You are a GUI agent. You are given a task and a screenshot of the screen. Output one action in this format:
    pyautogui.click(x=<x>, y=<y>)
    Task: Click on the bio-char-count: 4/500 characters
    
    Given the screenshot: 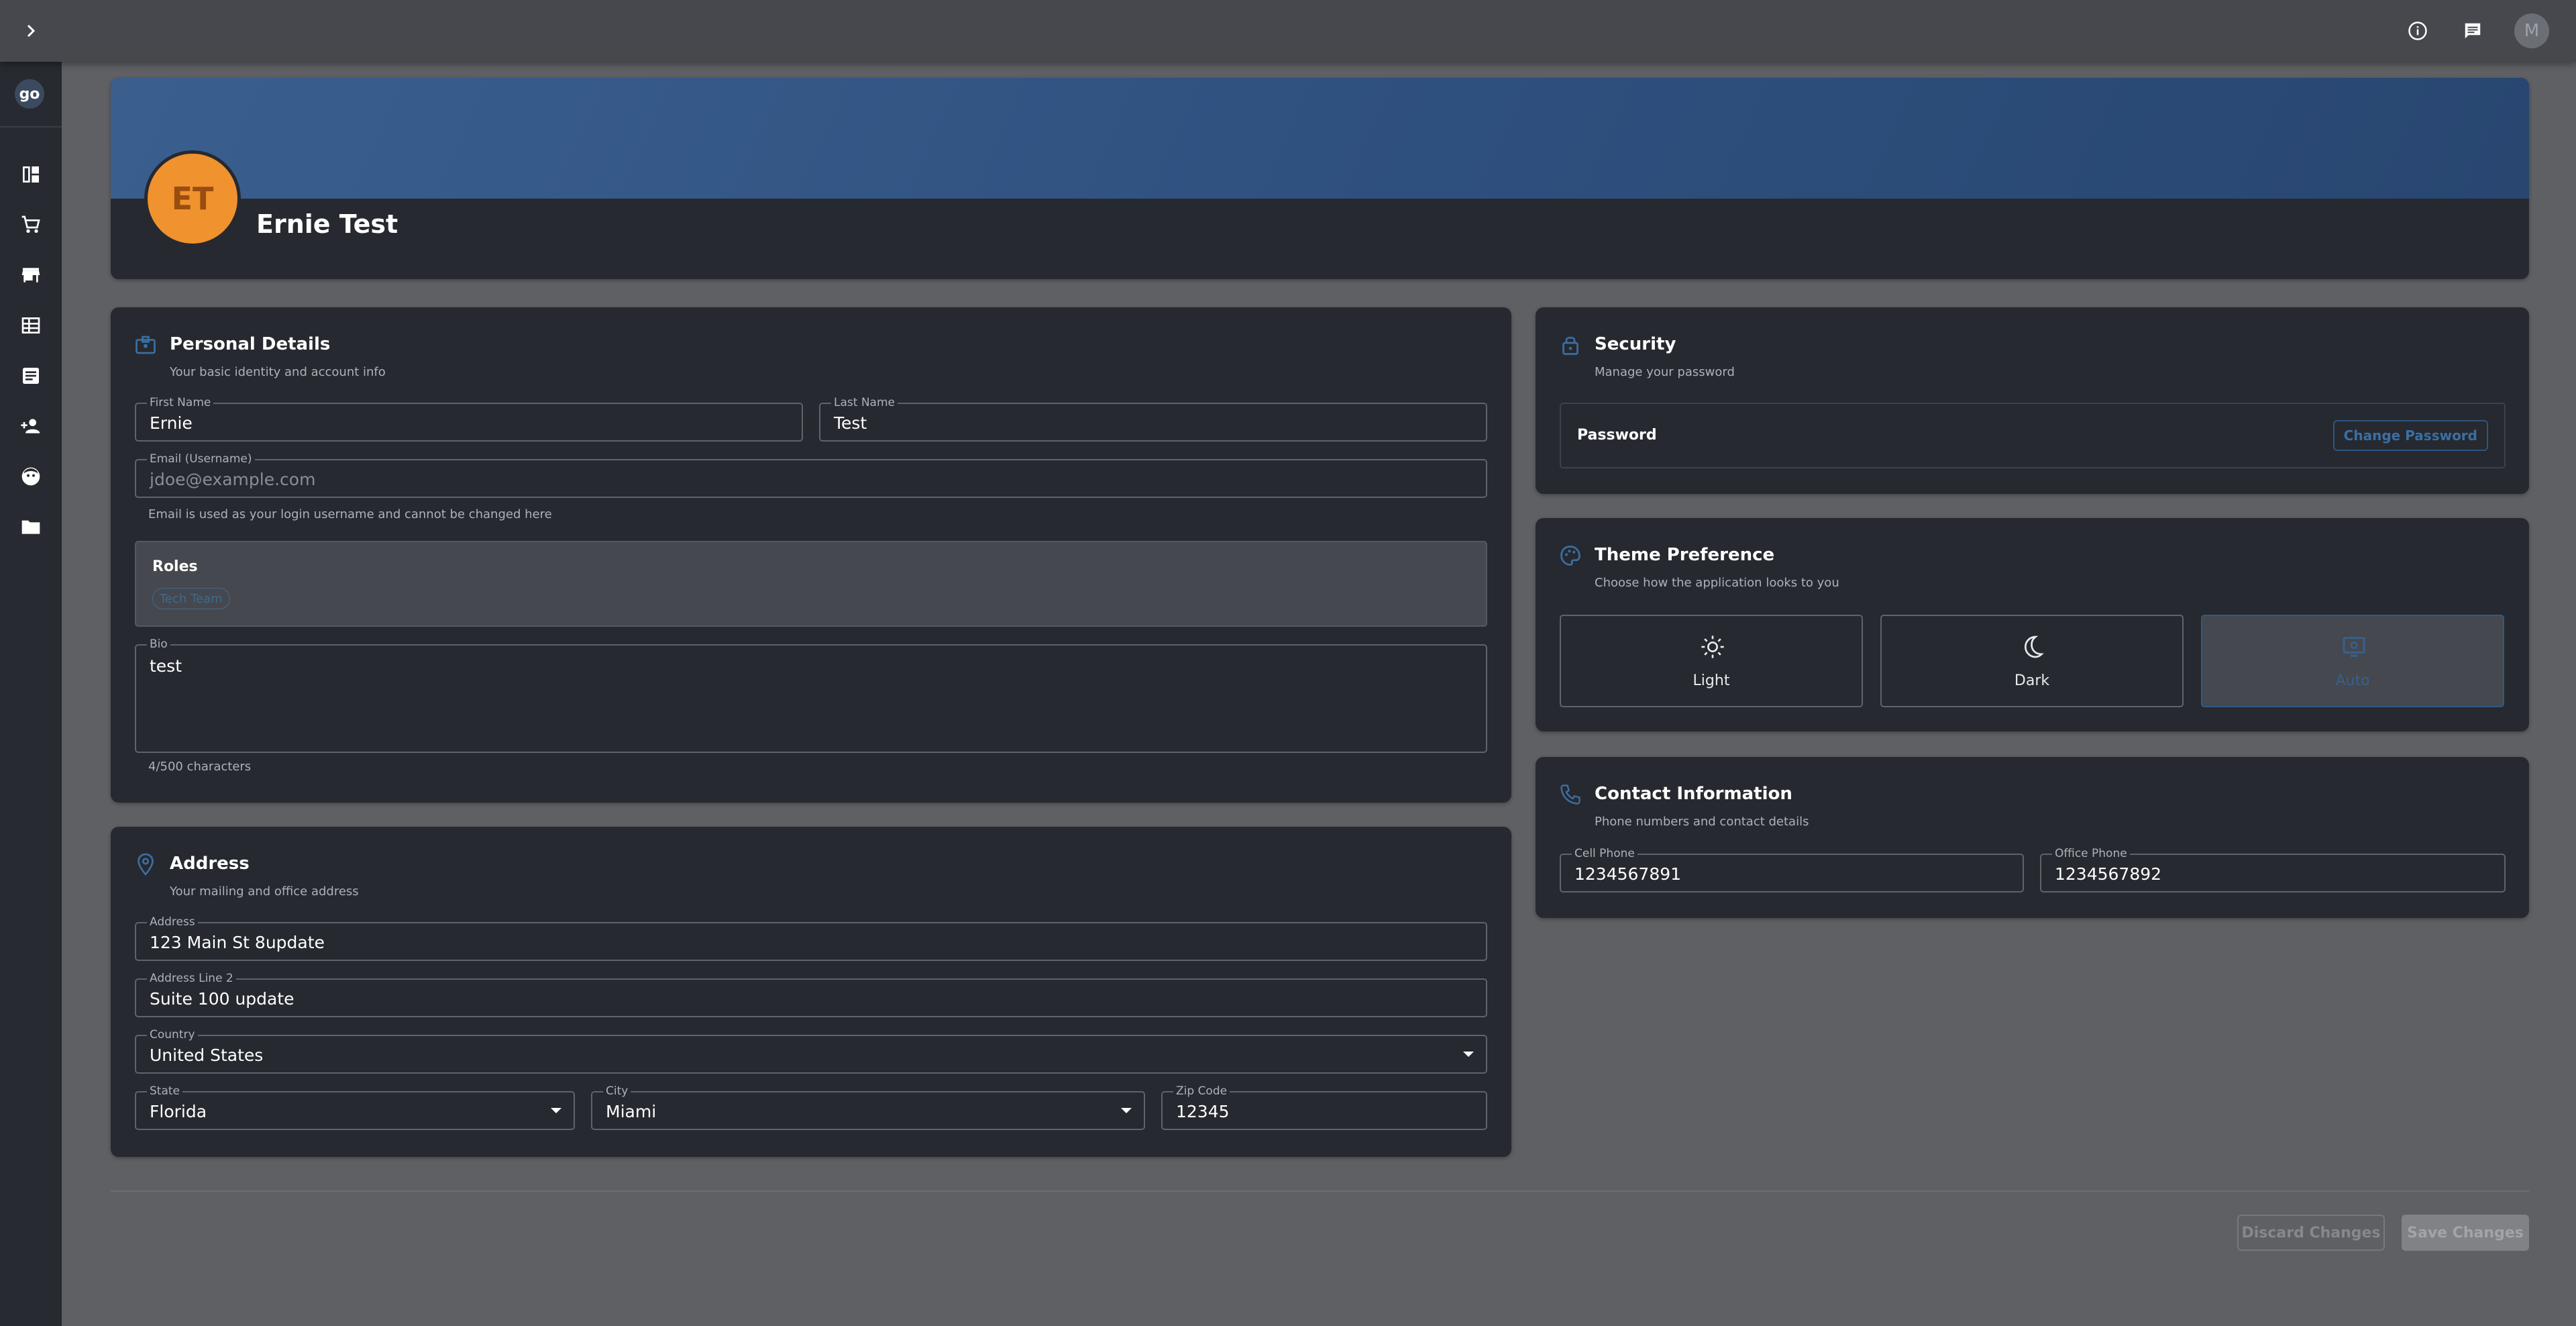 What is the action you would take?
    pyautogui.click(x=200, y=767)
    